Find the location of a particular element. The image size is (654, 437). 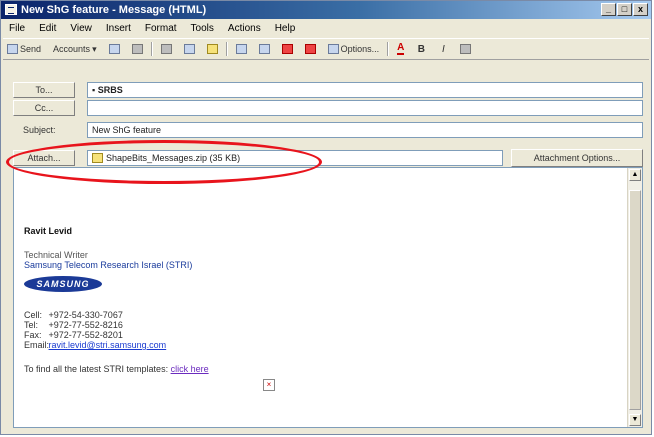

address-book-icon is located at coordinates (241, 49).